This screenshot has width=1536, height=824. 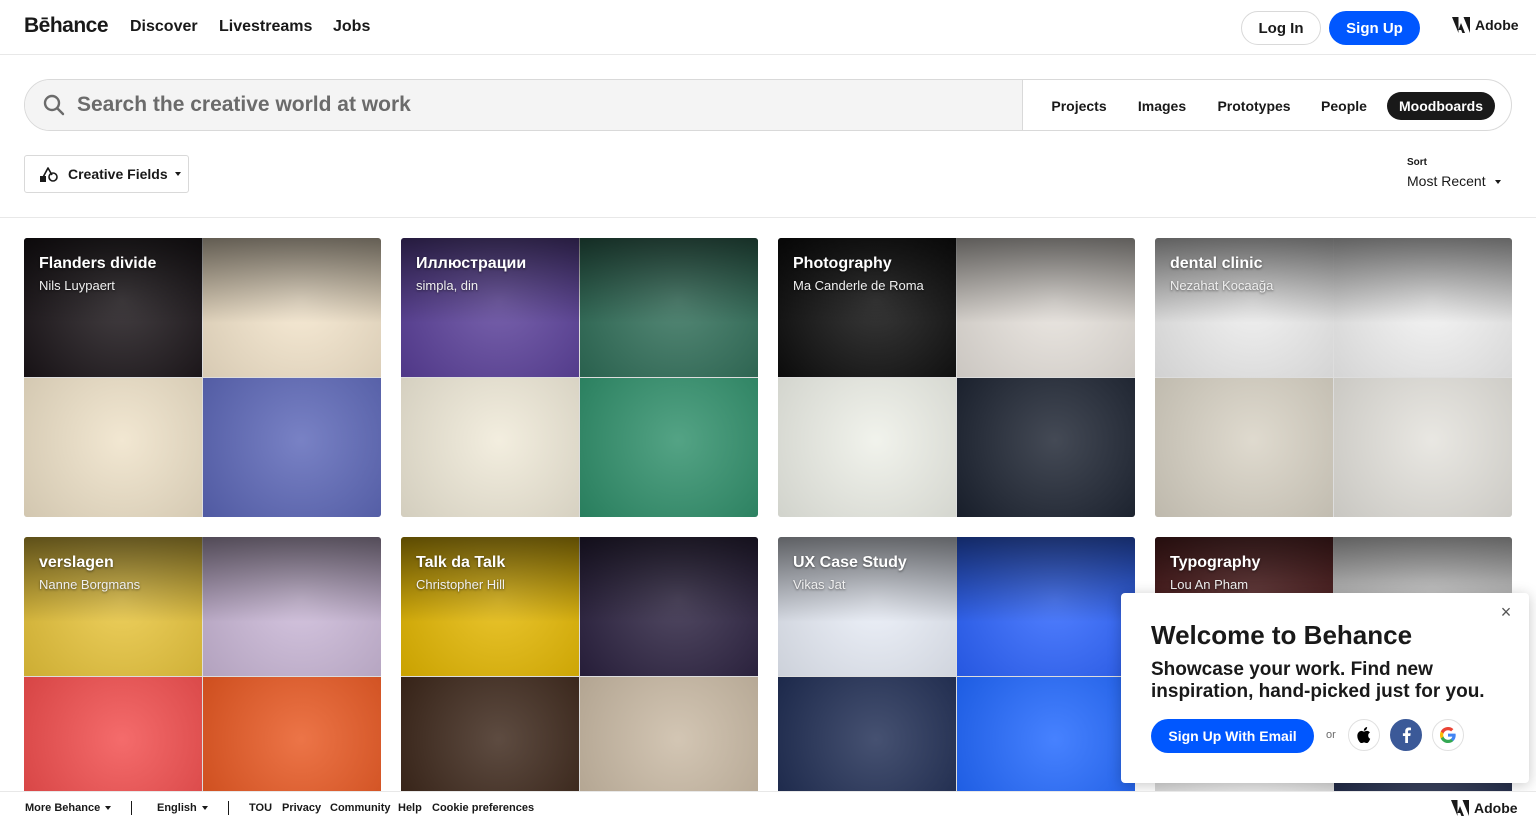 What do you see at coordinates (97, 264) in the screenshot?
I see `moodboard-title: Flanders divide` at bounding box center [97, 264].